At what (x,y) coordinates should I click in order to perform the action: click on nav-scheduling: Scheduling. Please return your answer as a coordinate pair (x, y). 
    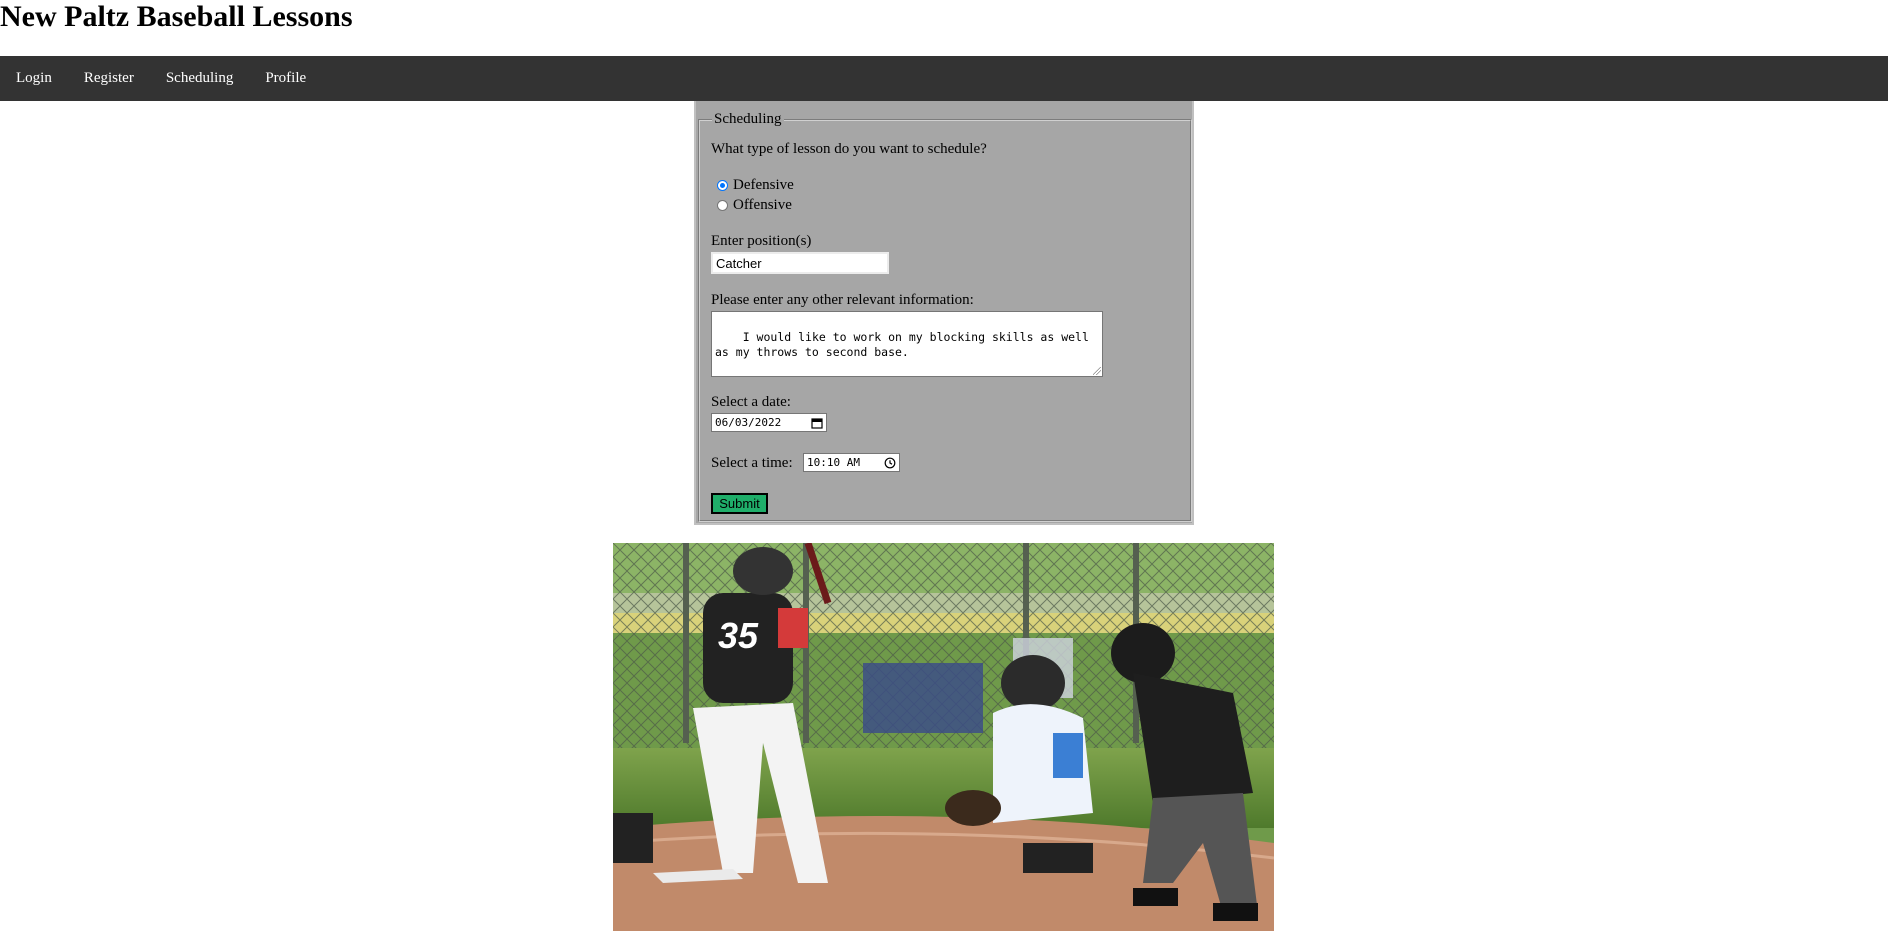
    Looking at the image, I should click on (200, 78).